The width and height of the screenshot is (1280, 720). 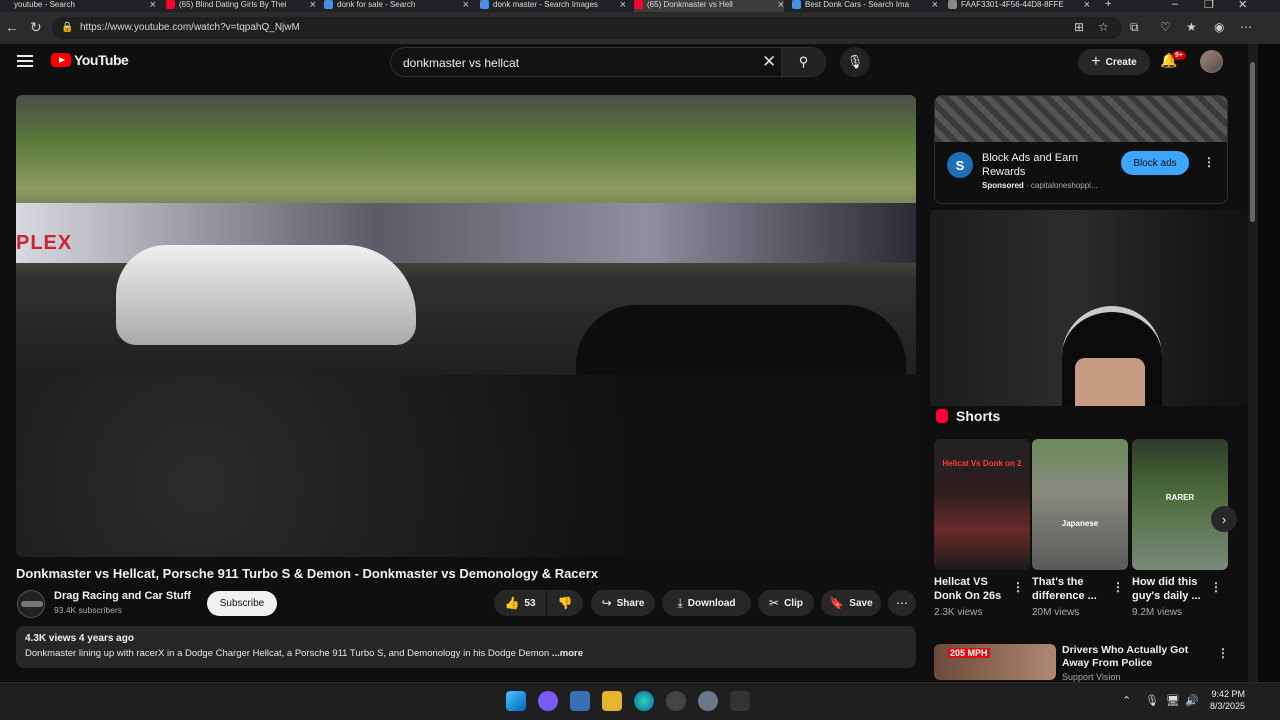 What do you see at coordinates (1105, 308) in the screenshot?
I see `webcam-overlay` at bounding box center [1105, 308].